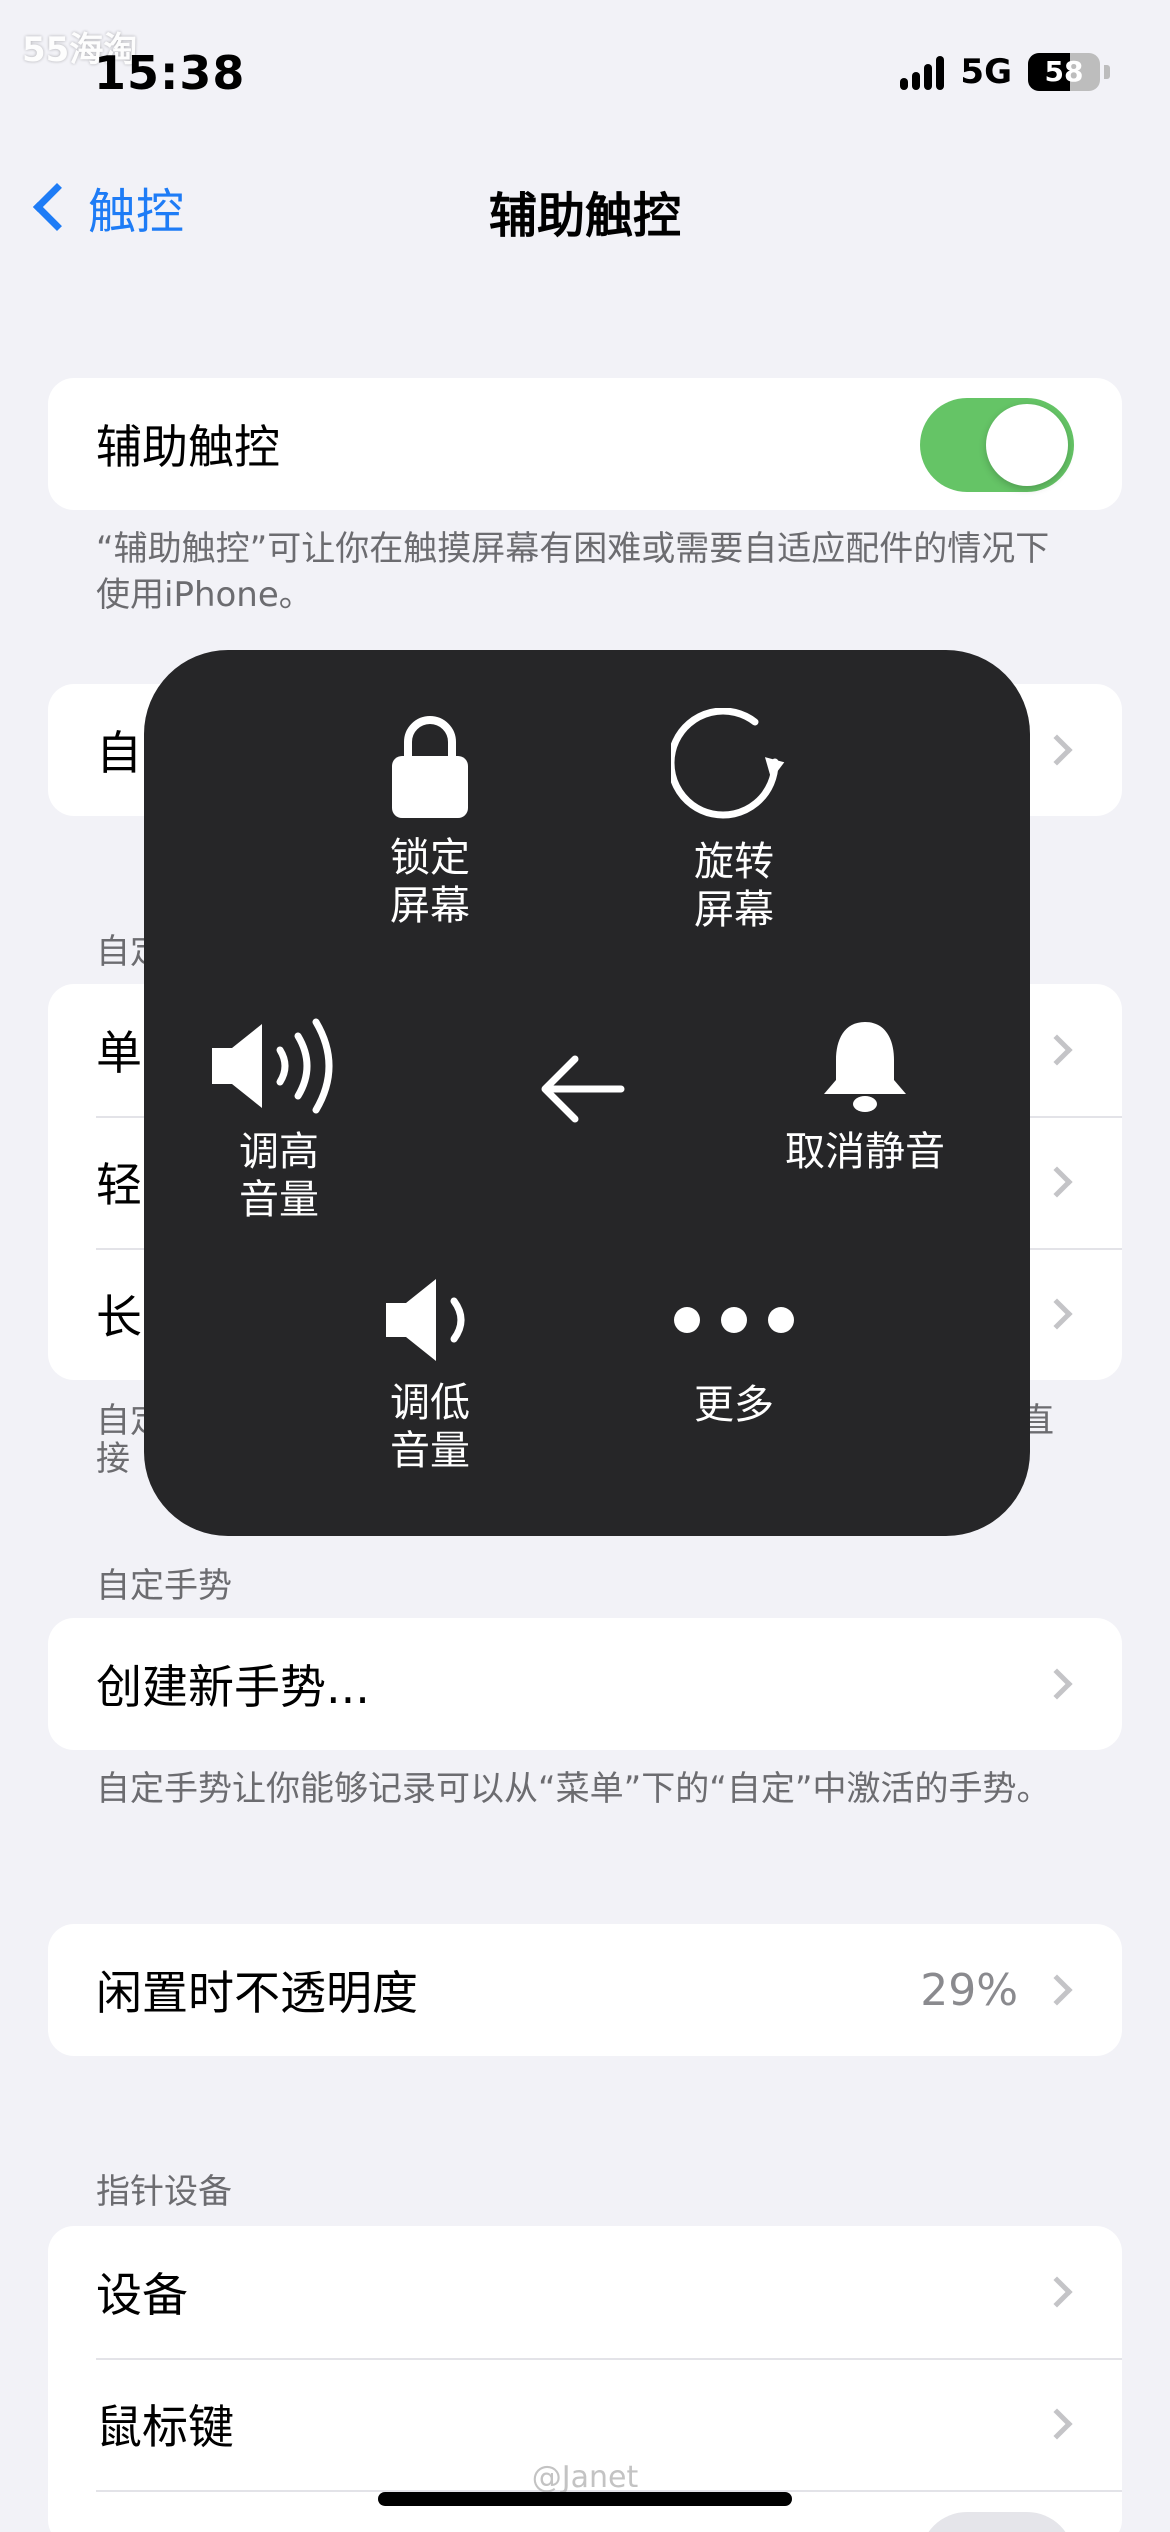 This screenshot has height=2532, width=1170. What do you see at coordinates (585, 2292) in the screenshot?
I see `devices-row: 设备` at bounding box center [585, 2292].